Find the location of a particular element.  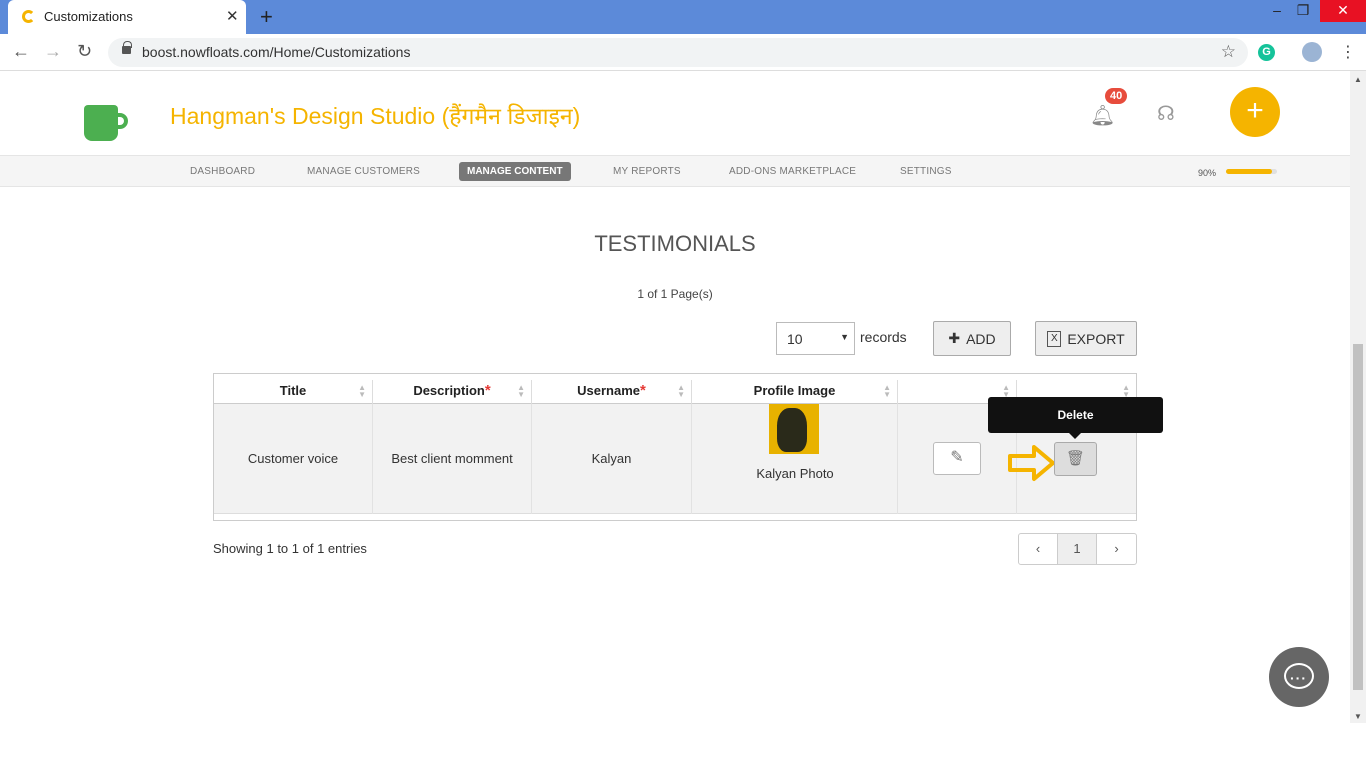

tab-title: Customizations is located at coordinates (88, 16).